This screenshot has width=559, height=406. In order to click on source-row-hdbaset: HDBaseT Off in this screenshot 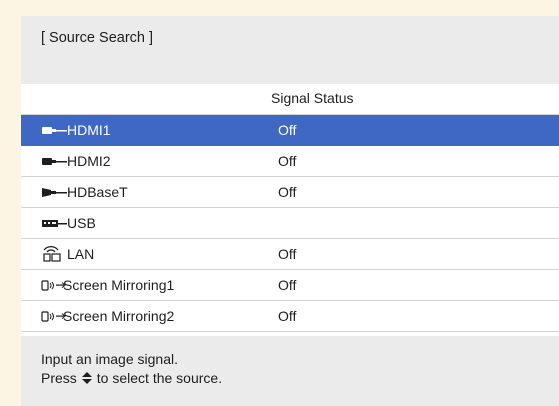, I will do `click(290, 192)`.